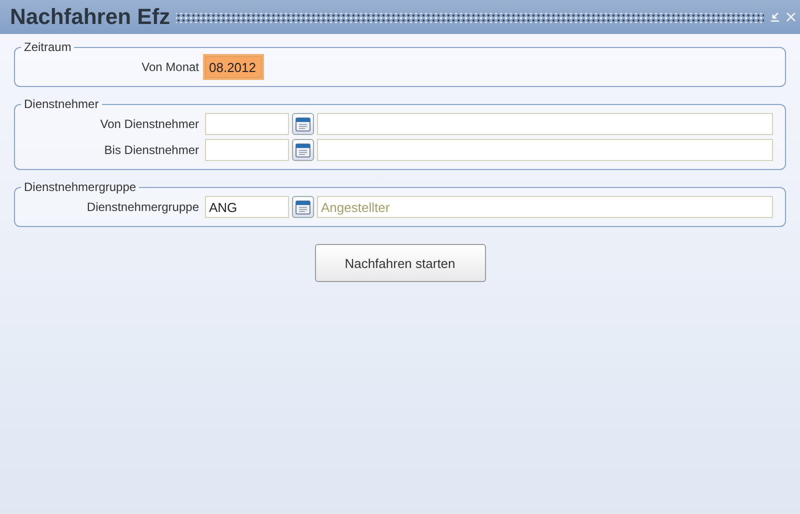 The width and height of the screenshot is (800, 514). I want to click on start-button: Nachfahren starten, so click(400, 263).